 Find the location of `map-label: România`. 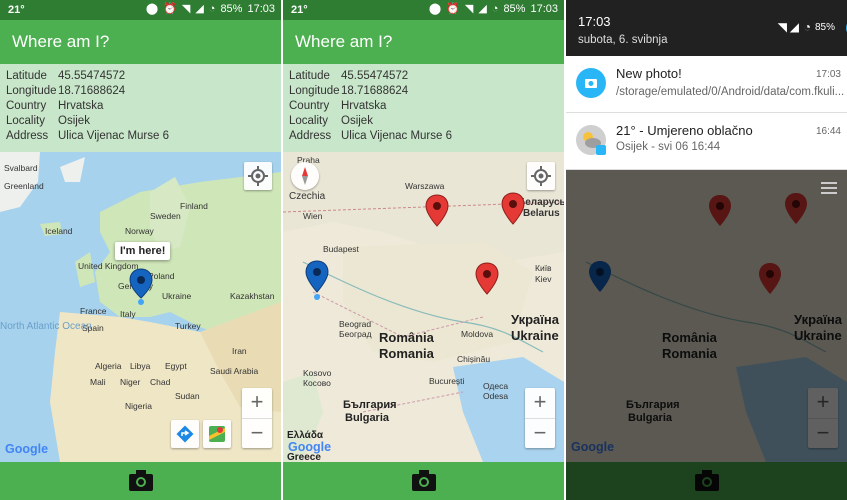

map-label: România is located at coordinates (406, 337).